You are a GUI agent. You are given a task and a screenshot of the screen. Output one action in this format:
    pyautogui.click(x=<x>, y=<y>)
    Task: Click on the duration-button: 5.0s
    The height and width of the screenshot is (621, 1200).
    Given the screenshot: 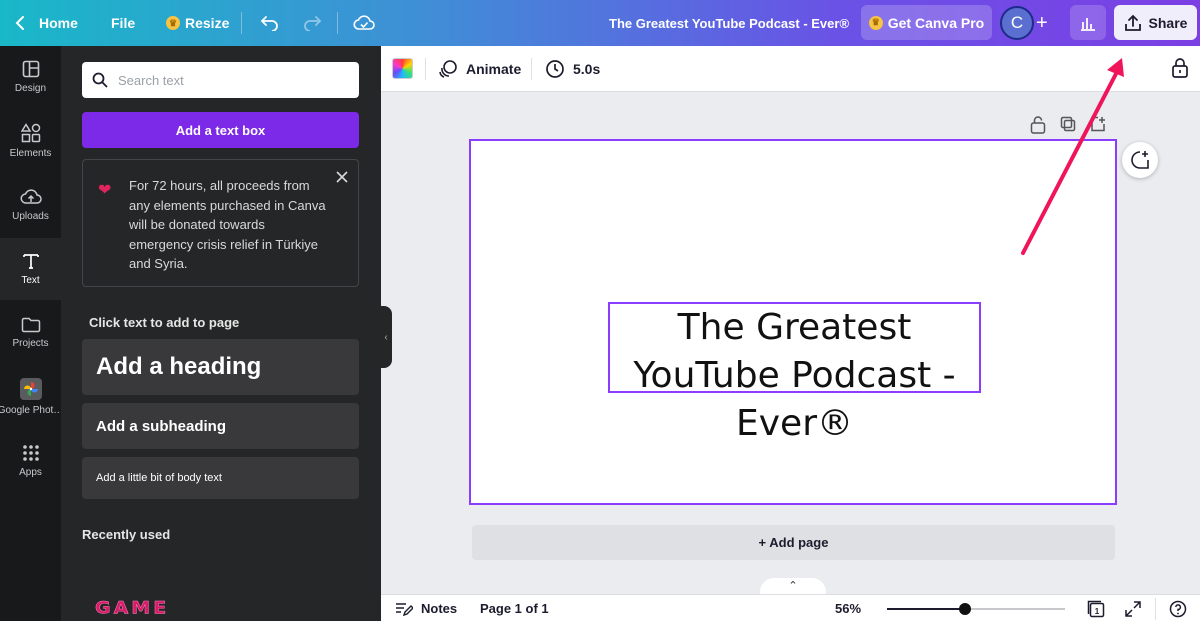 What is the action you would take?
    pyautogui.click(x=572, y=69)
    